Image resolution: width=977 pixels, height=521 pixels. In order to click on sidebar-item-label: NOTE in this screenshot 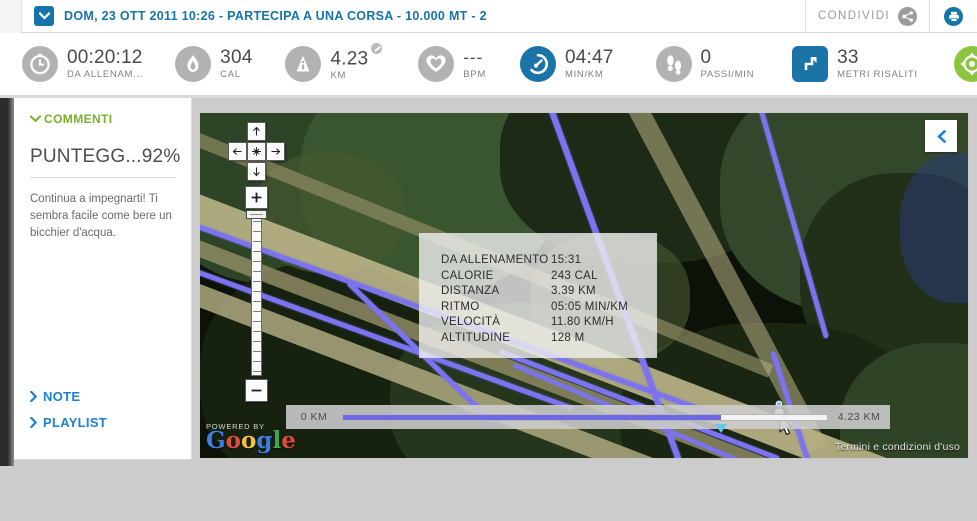, I will do `click(62, 396)`.